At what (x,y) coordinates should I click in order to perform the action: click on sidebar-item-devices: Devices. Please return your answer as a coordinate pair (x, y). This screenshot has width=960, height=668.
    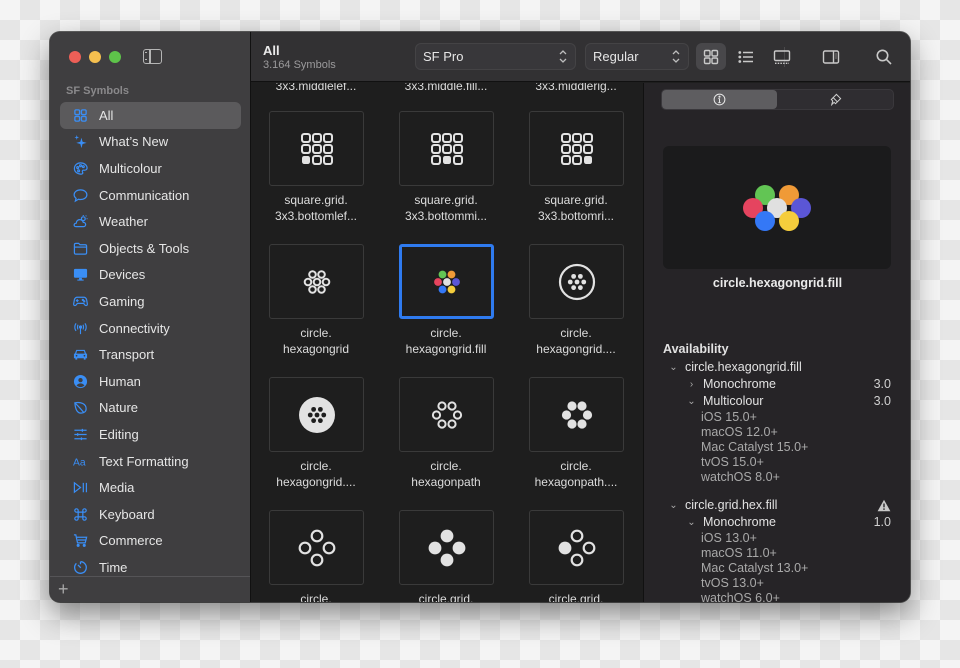
    Looking at the image, I should click on (150, 275).